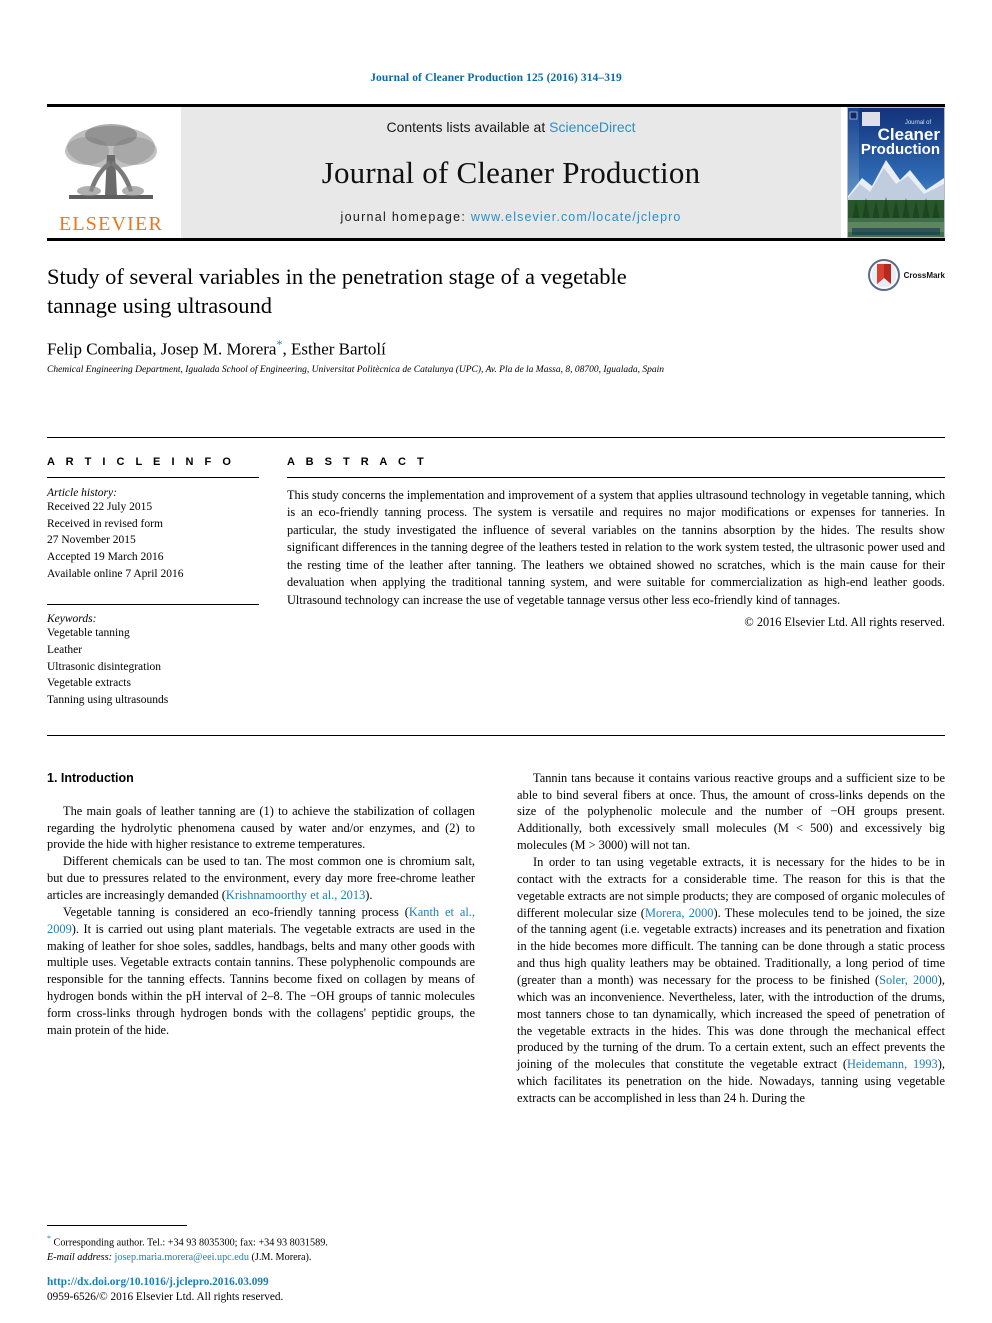  Describe the element at coordinates (105, 523) in the screenshot. I see `history-item: Received in revised form` at that location.